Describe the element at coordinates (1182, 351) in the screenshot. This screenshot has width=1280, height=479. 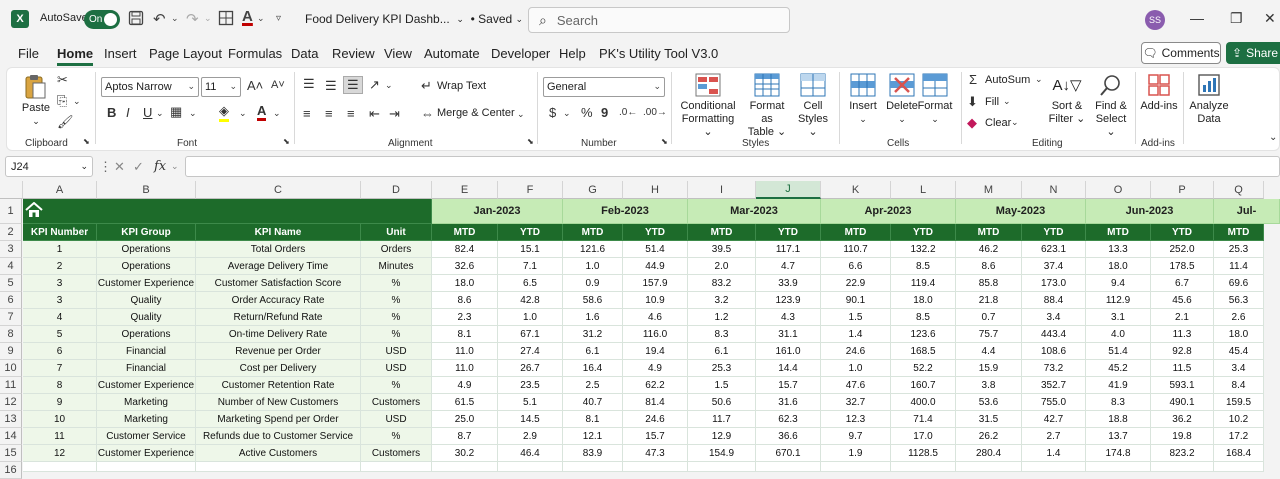
I see `table-cell: 92.8` at that location.